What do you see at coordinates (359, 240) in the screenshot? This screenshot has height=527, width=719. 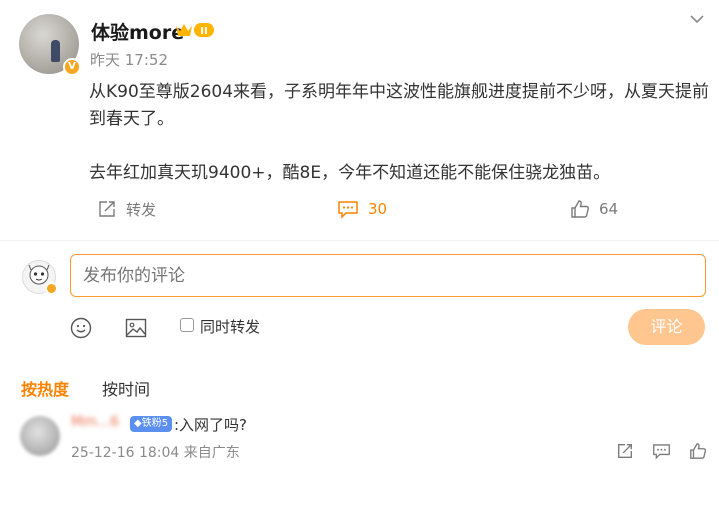 I see `section-divider` at bounding box center [359, 240].